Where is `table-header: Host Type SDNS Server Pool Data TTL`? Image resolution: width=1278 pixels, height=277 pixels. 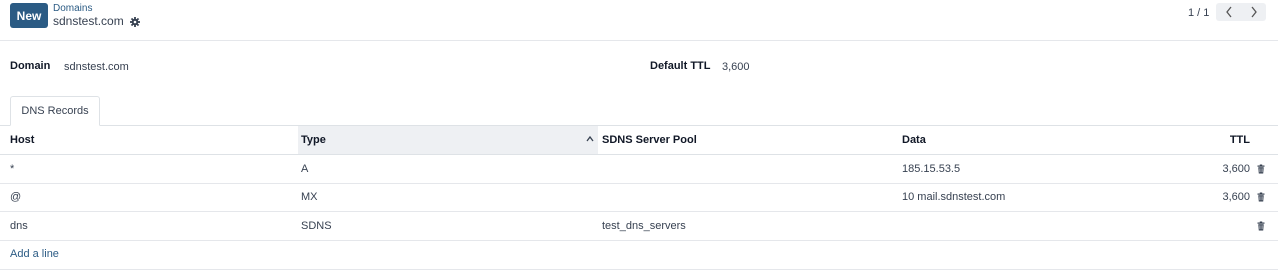 table-header: Host Type SDNS Server Pool Data TTL is located at coordinates (639, 140).